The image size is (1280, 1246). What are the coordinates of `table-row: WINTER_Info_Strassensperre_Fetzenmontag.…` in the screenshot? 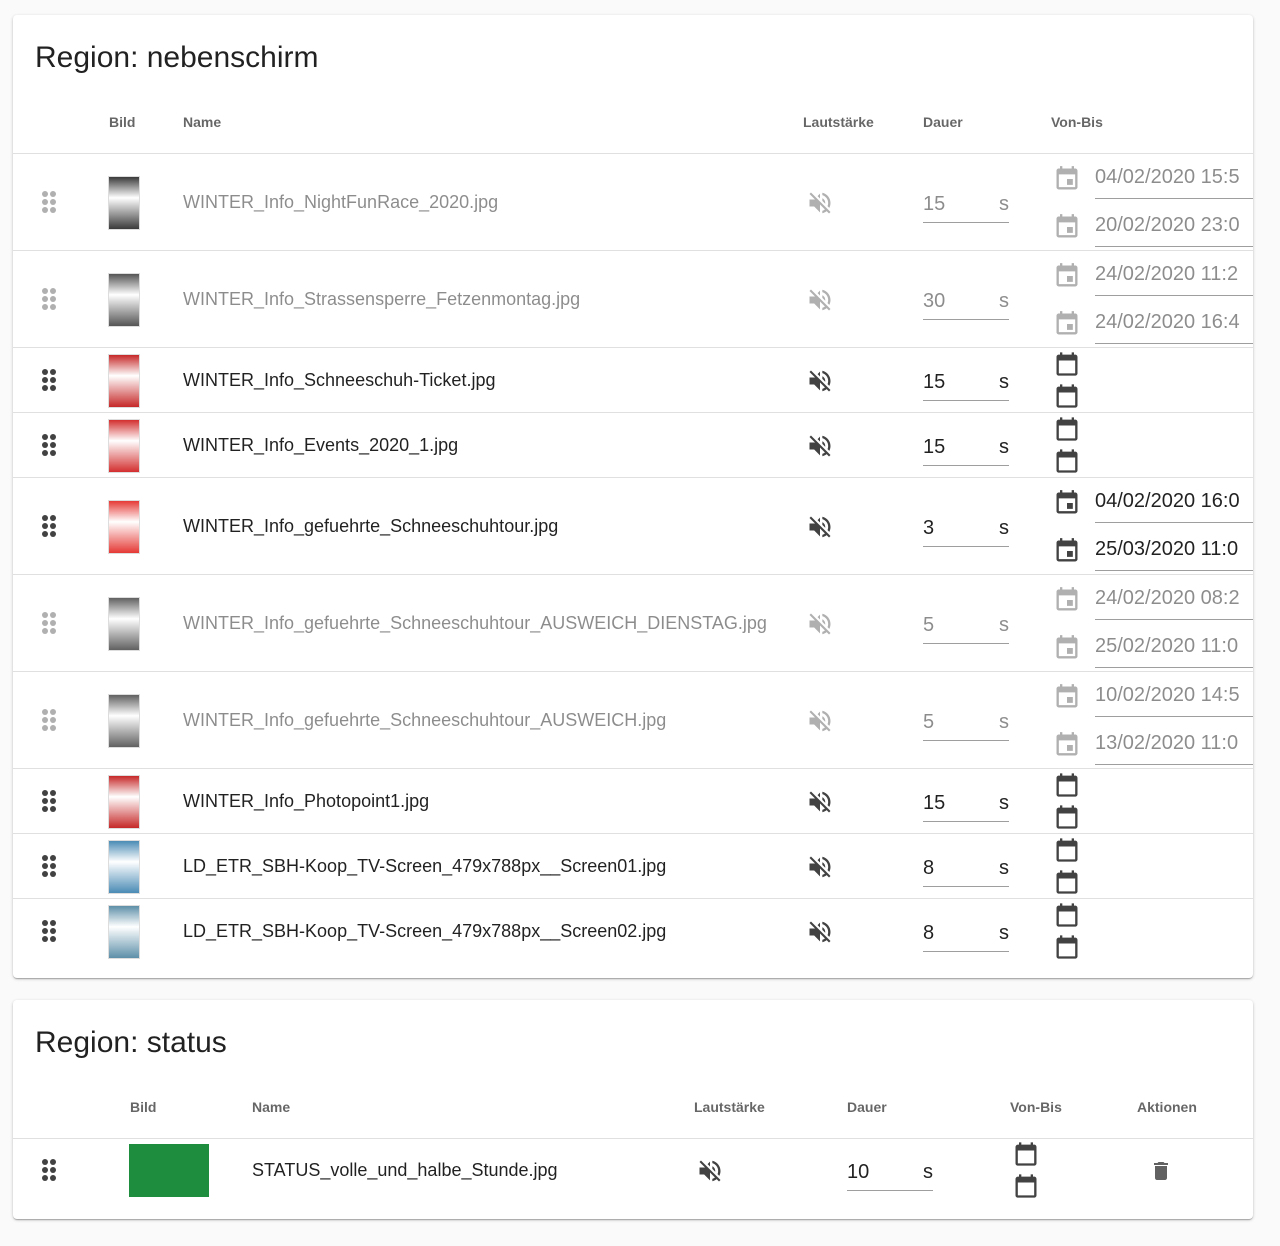 It's located at (633, 299).